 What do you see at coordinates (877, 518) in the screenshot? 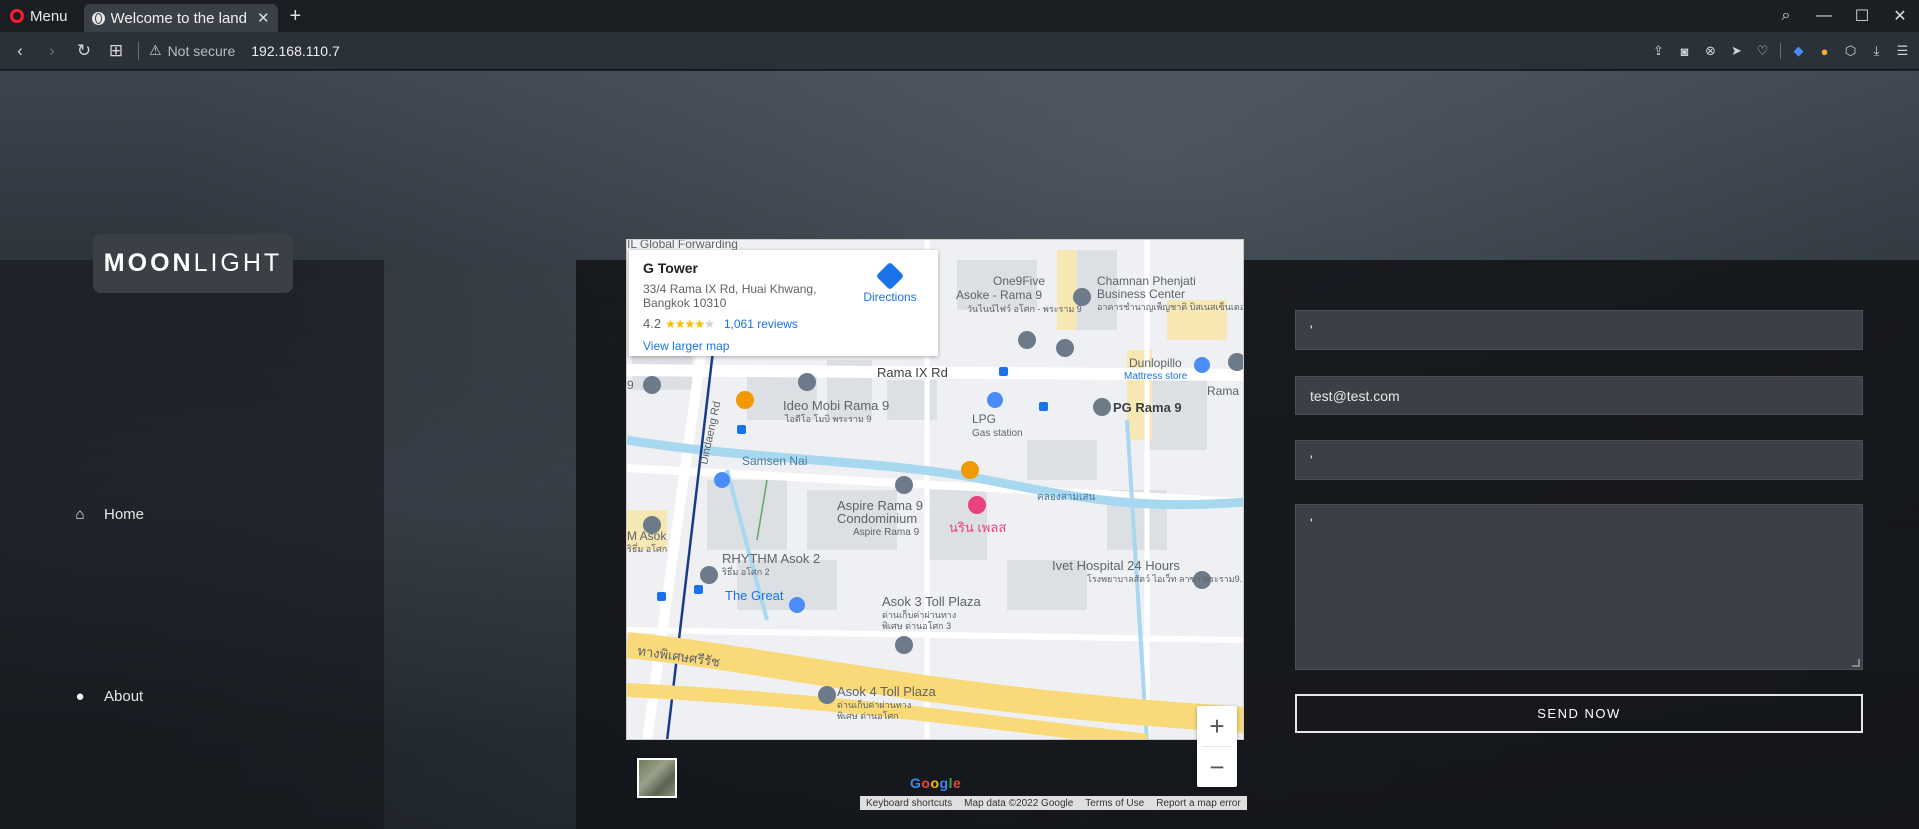
I see `map-label-condo: Condominium` at bounding box center [877, 518].